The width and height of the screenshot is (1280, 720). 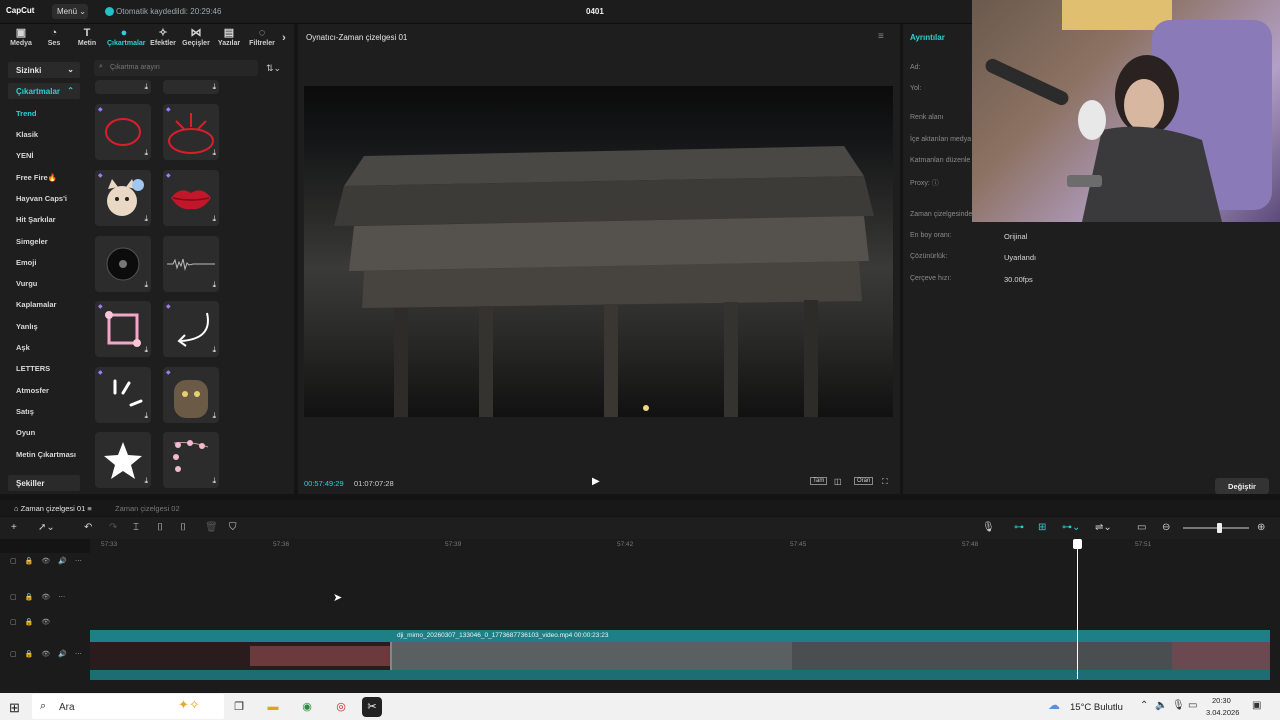 What do you see at coordinates (14, 708) in the screenshot?
I see `windows-start-icon: ⊞` at bounding box center [14, 708].